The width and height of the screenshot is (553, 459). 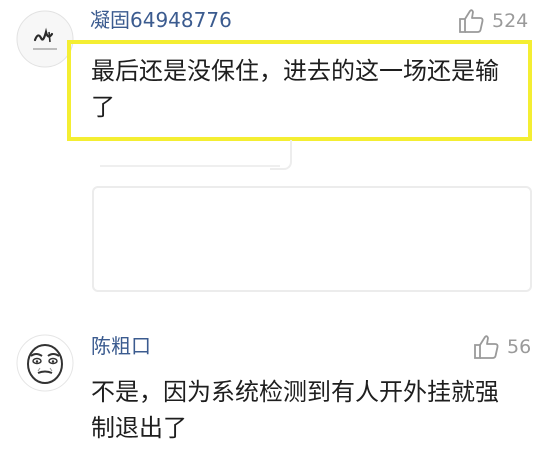 I want to click on like-count: 524, so click(x=510, y=21).